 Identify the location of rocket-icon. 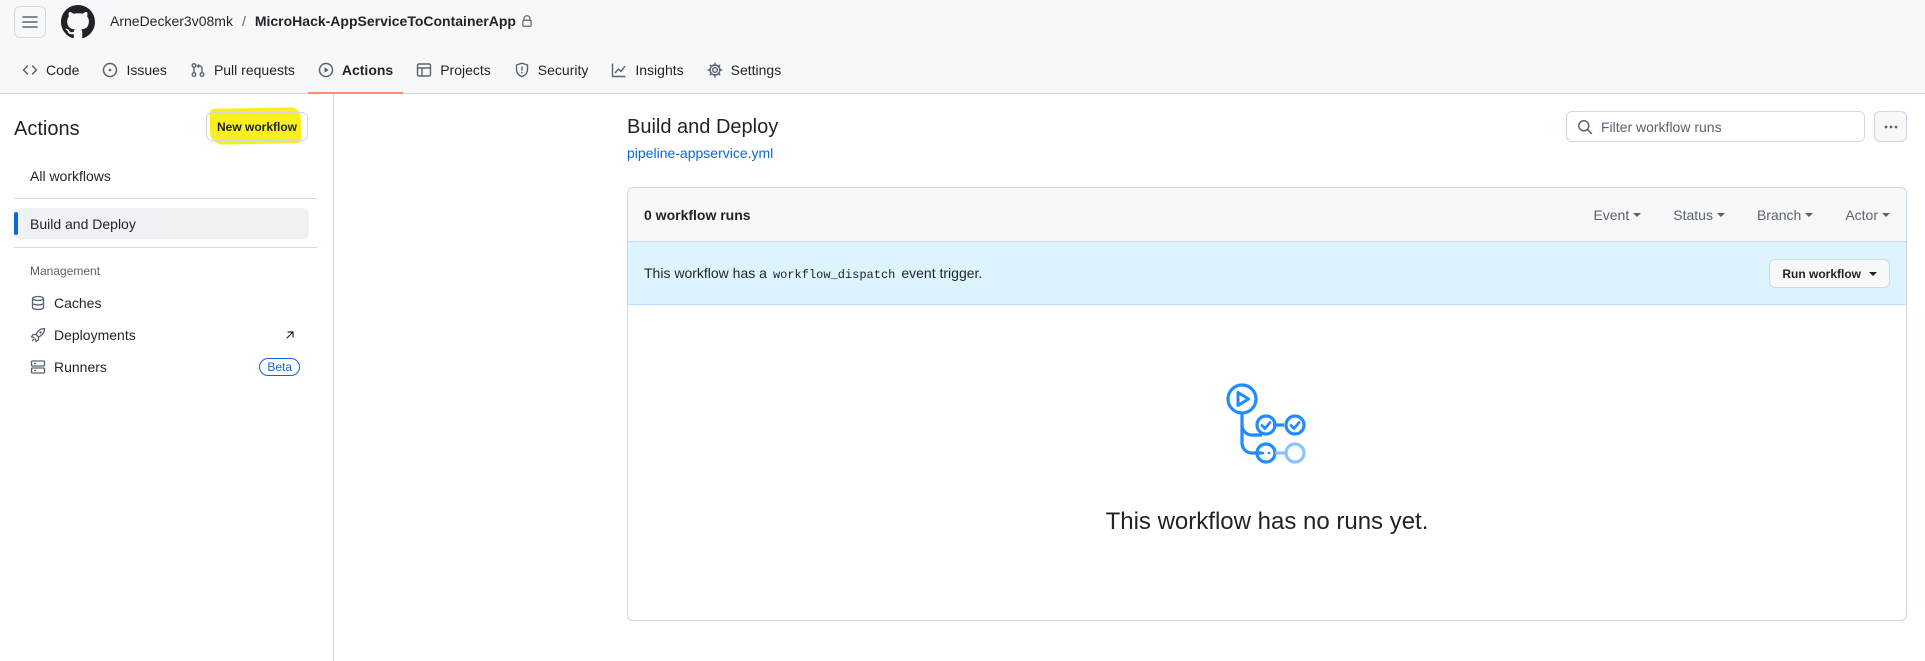
(38, 335).